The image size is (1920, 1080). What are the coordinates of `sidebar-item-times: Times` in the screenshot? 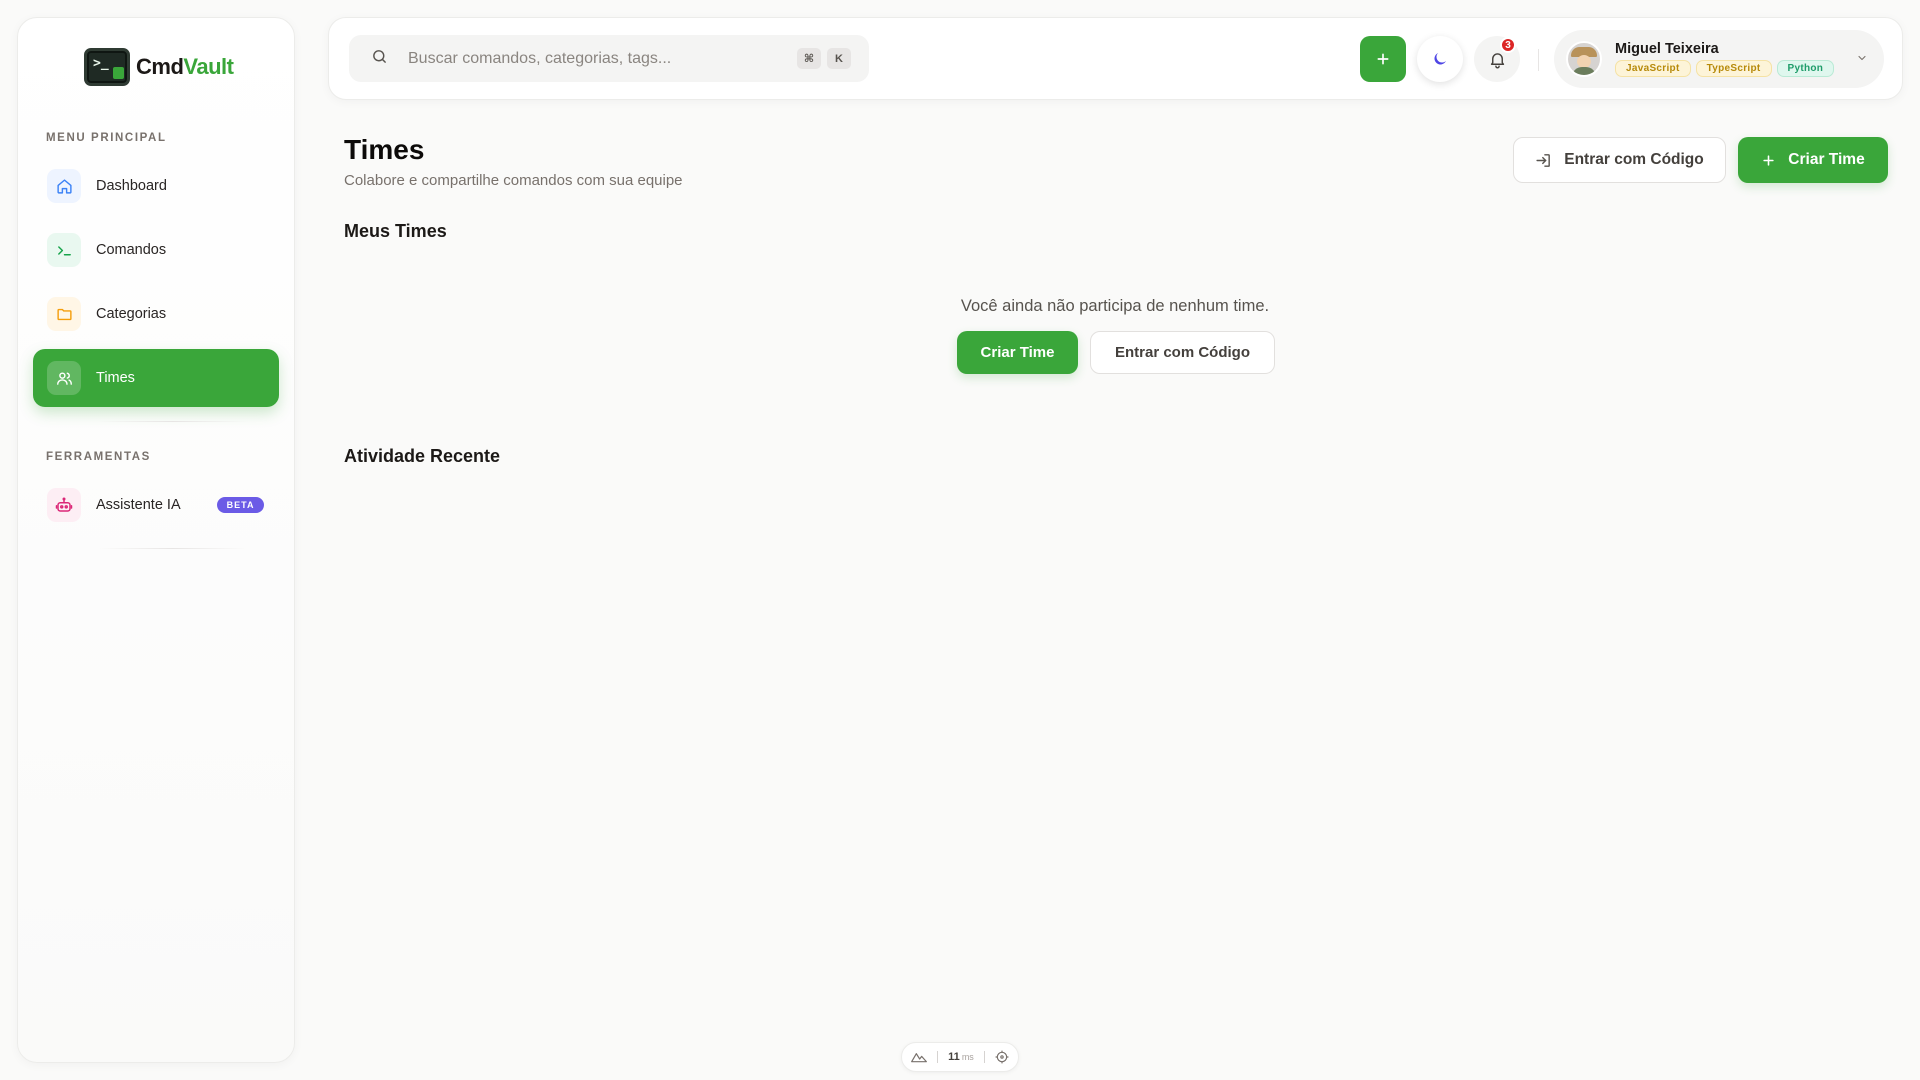 It's located at (156, 378).